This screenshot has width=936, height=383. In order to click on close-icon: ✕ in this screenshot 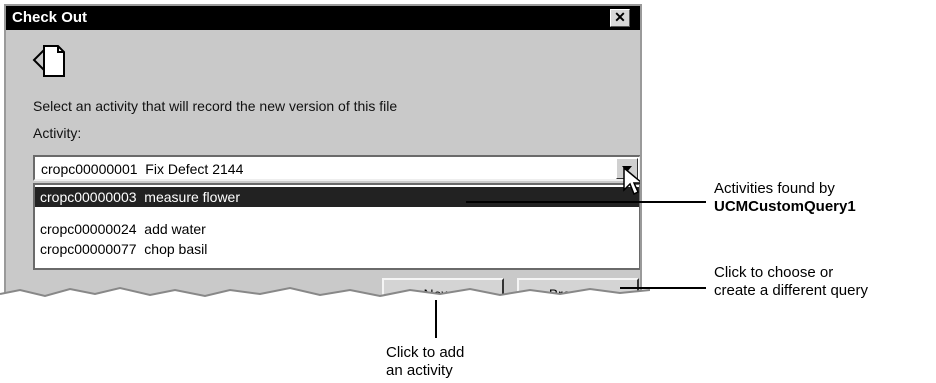, I will do `click(620, 17)`.